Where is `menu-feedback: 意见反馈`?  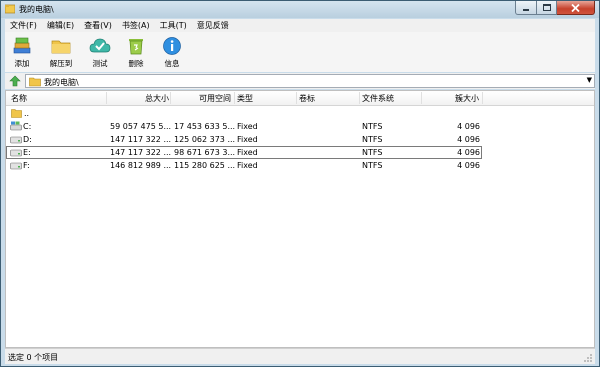
menu-feedback: 意见反馈 is located at coordinates (213, 25).